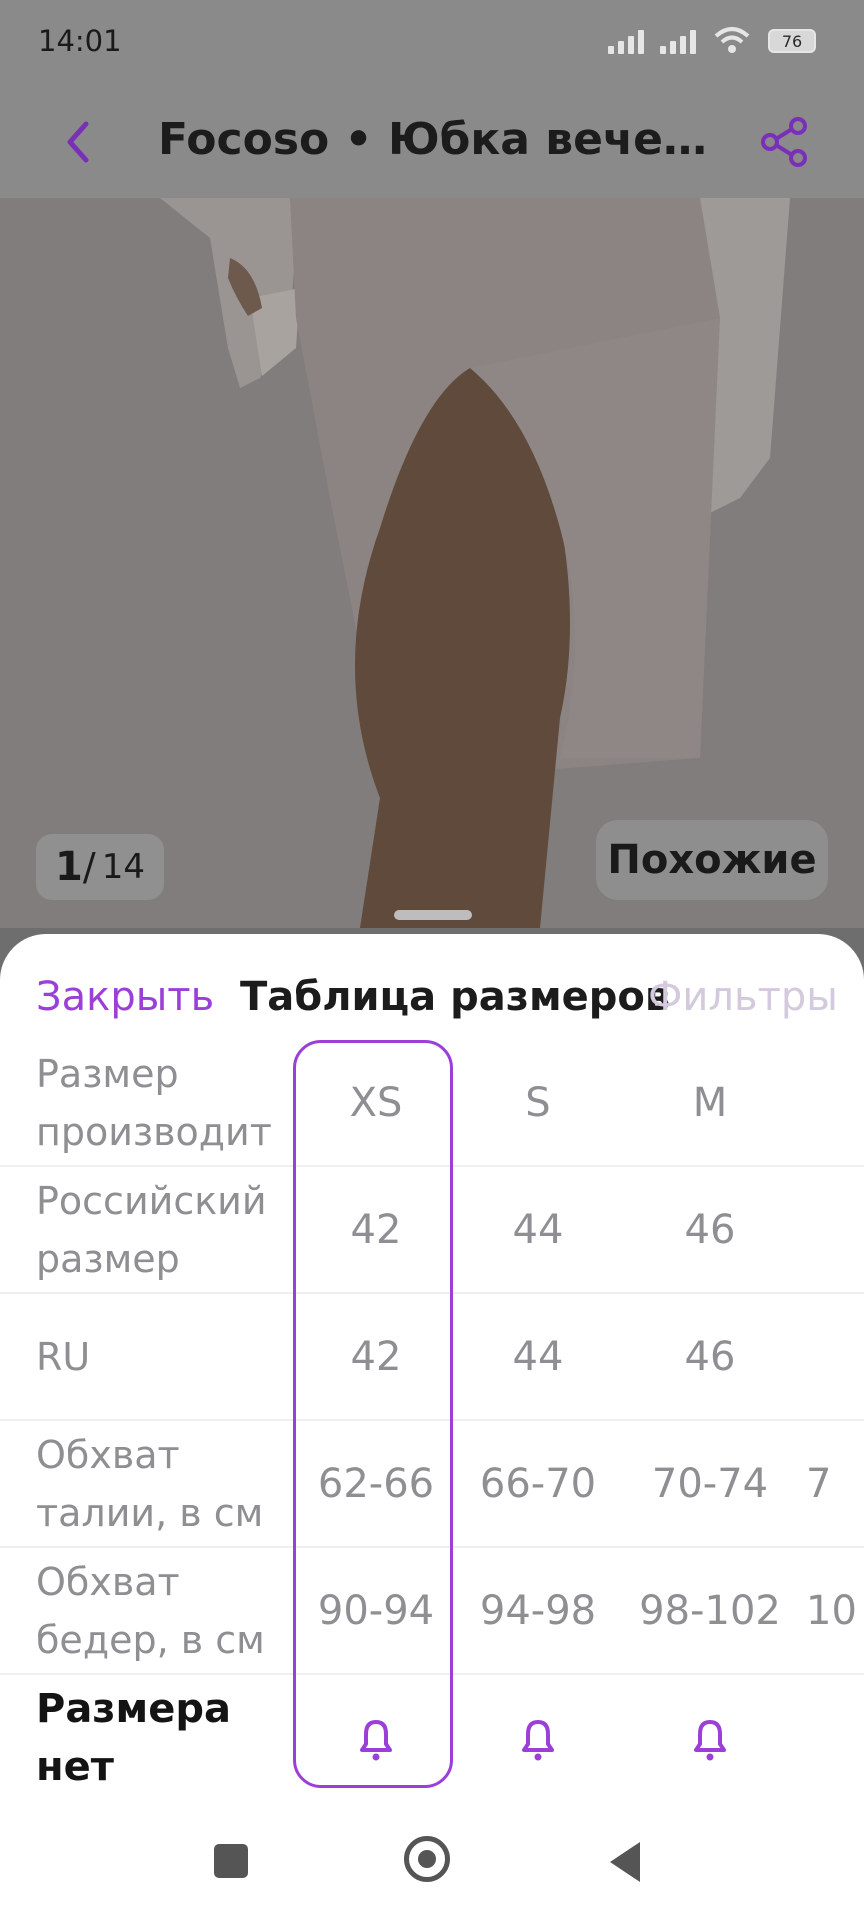 The image size is (864, 1920). What do you see at coordinates (712, 860) in the screenshot?
I see `similar-button: Похожие` at bounding box center [712, 860].